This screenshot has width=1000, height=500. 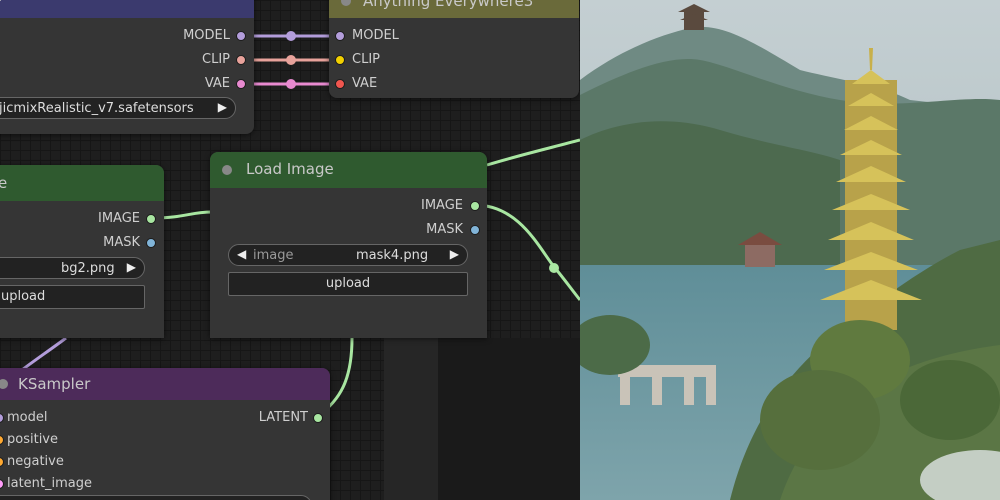 What do you see at coordinates (290, 169) in the screenshot?
I see `load-image-title: Load Image` at bounding box center [290, 169].